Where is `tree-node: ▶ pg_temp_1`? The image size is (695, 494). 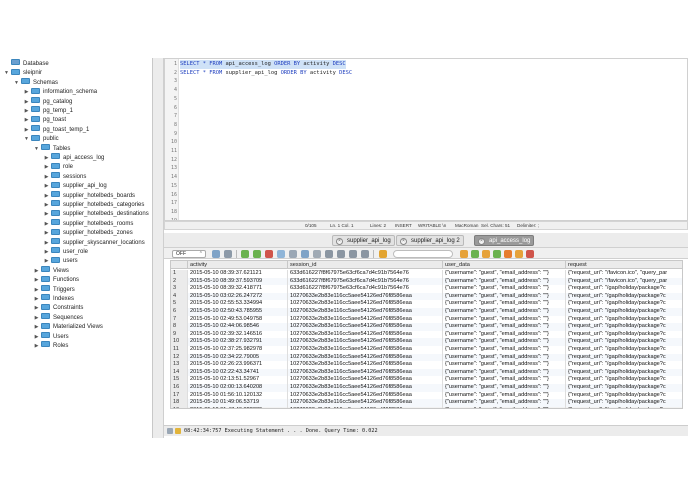 tree-node: ▶ pg_temp_1 is located at coordinates (48, 111).